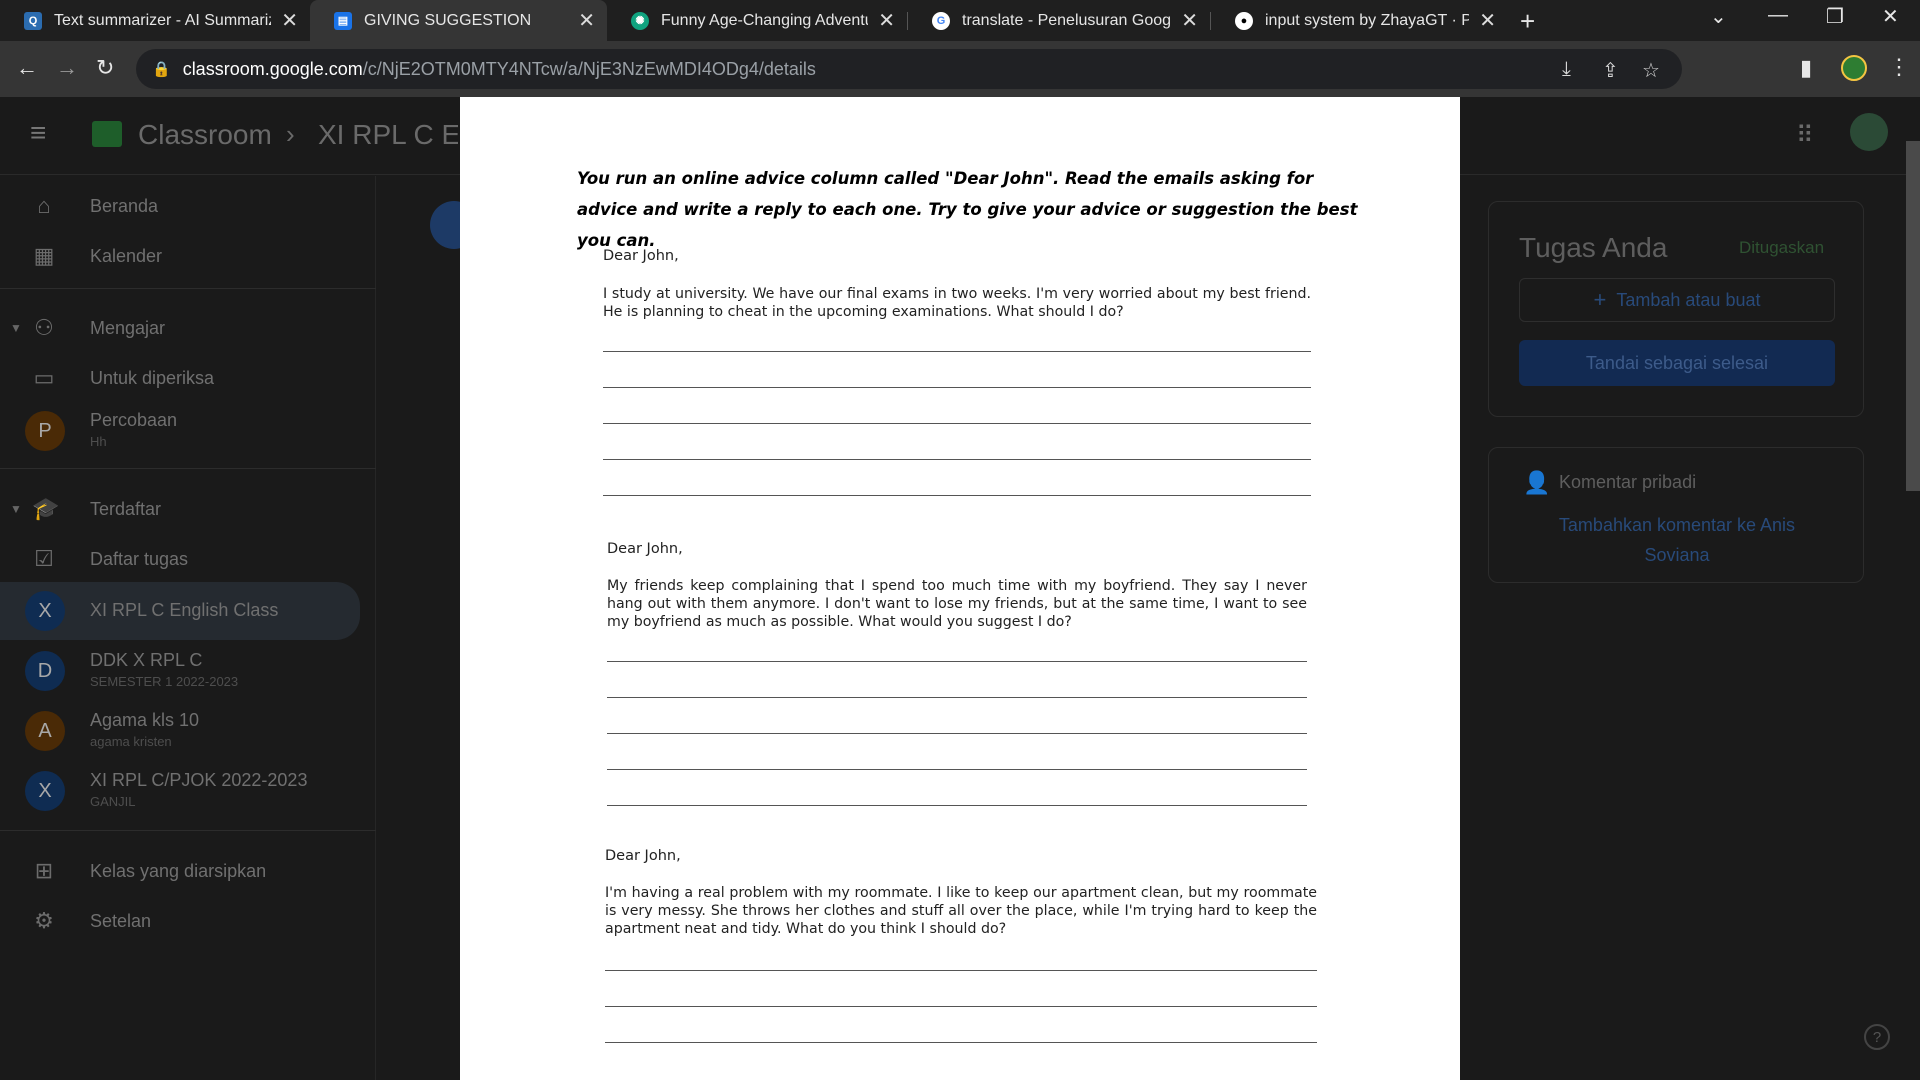 Image resolution: width=1920 pixels, height=1080 pixels. I want to click on sidebar-item-to-review: ▭ Untuk diperiksa, so click(188, 378).